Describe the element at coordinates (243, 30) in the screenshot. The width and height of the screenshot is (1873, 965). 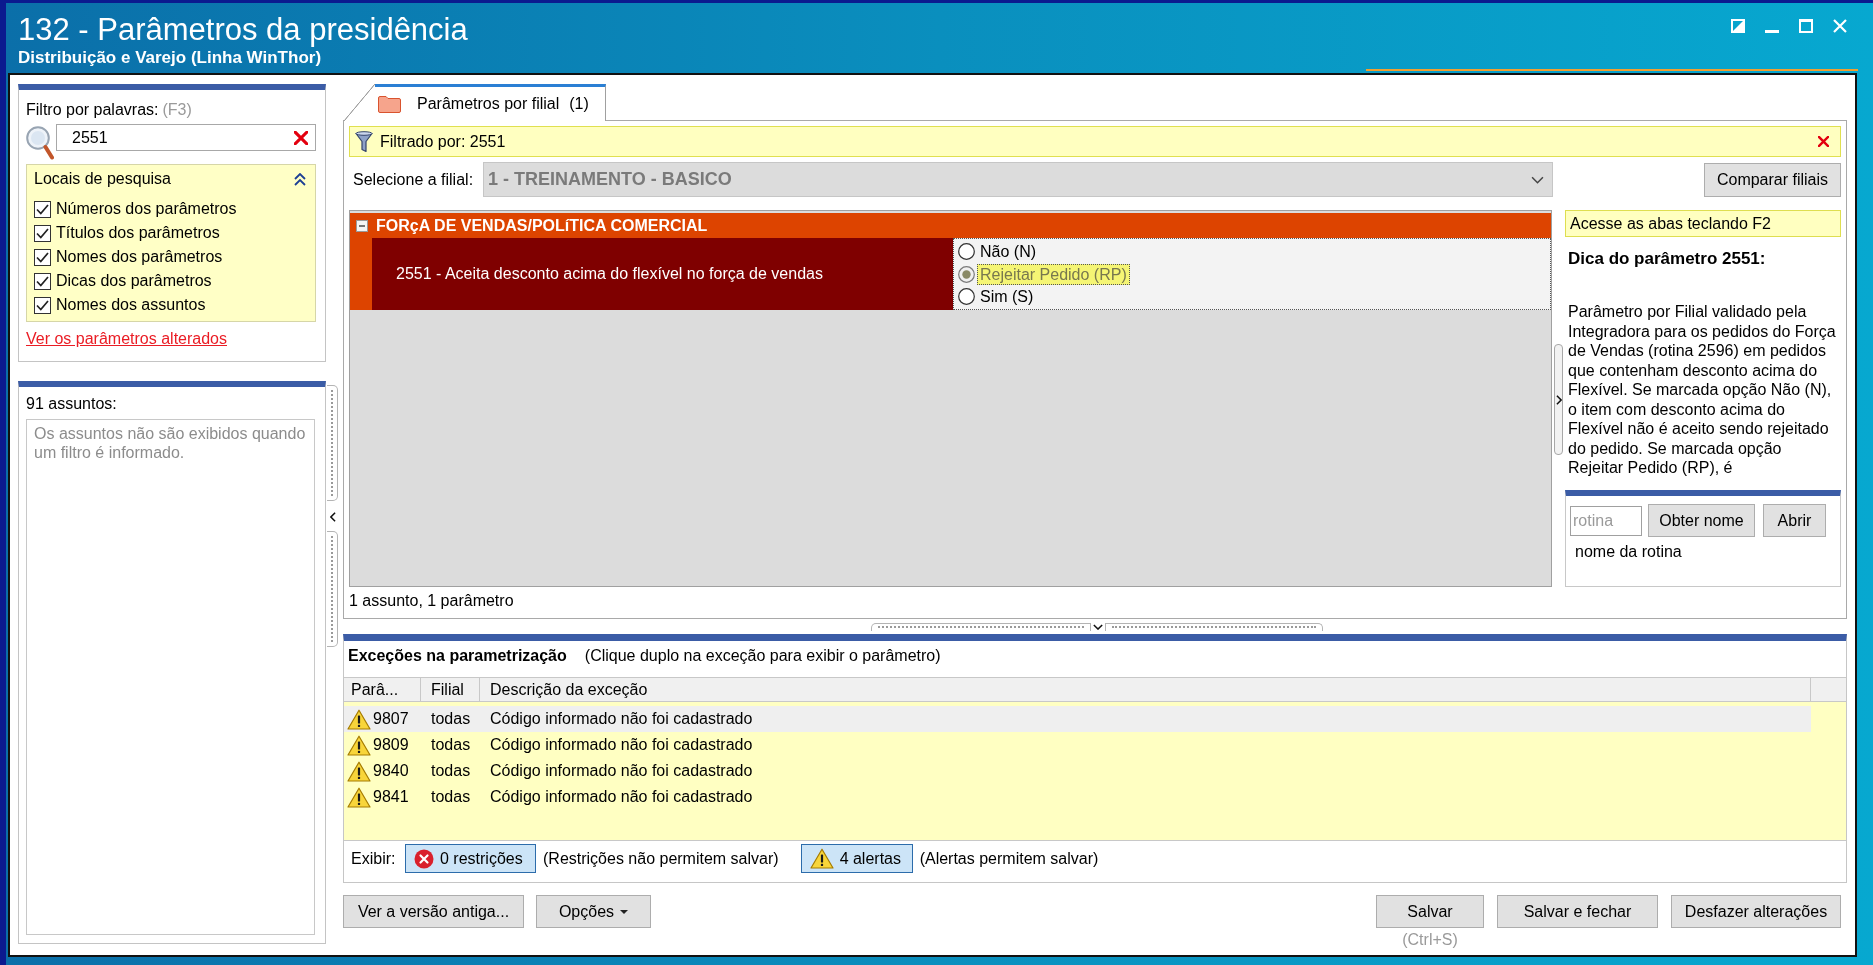
I see `window-title: 132 - Parâmetros da presidência` at that location.